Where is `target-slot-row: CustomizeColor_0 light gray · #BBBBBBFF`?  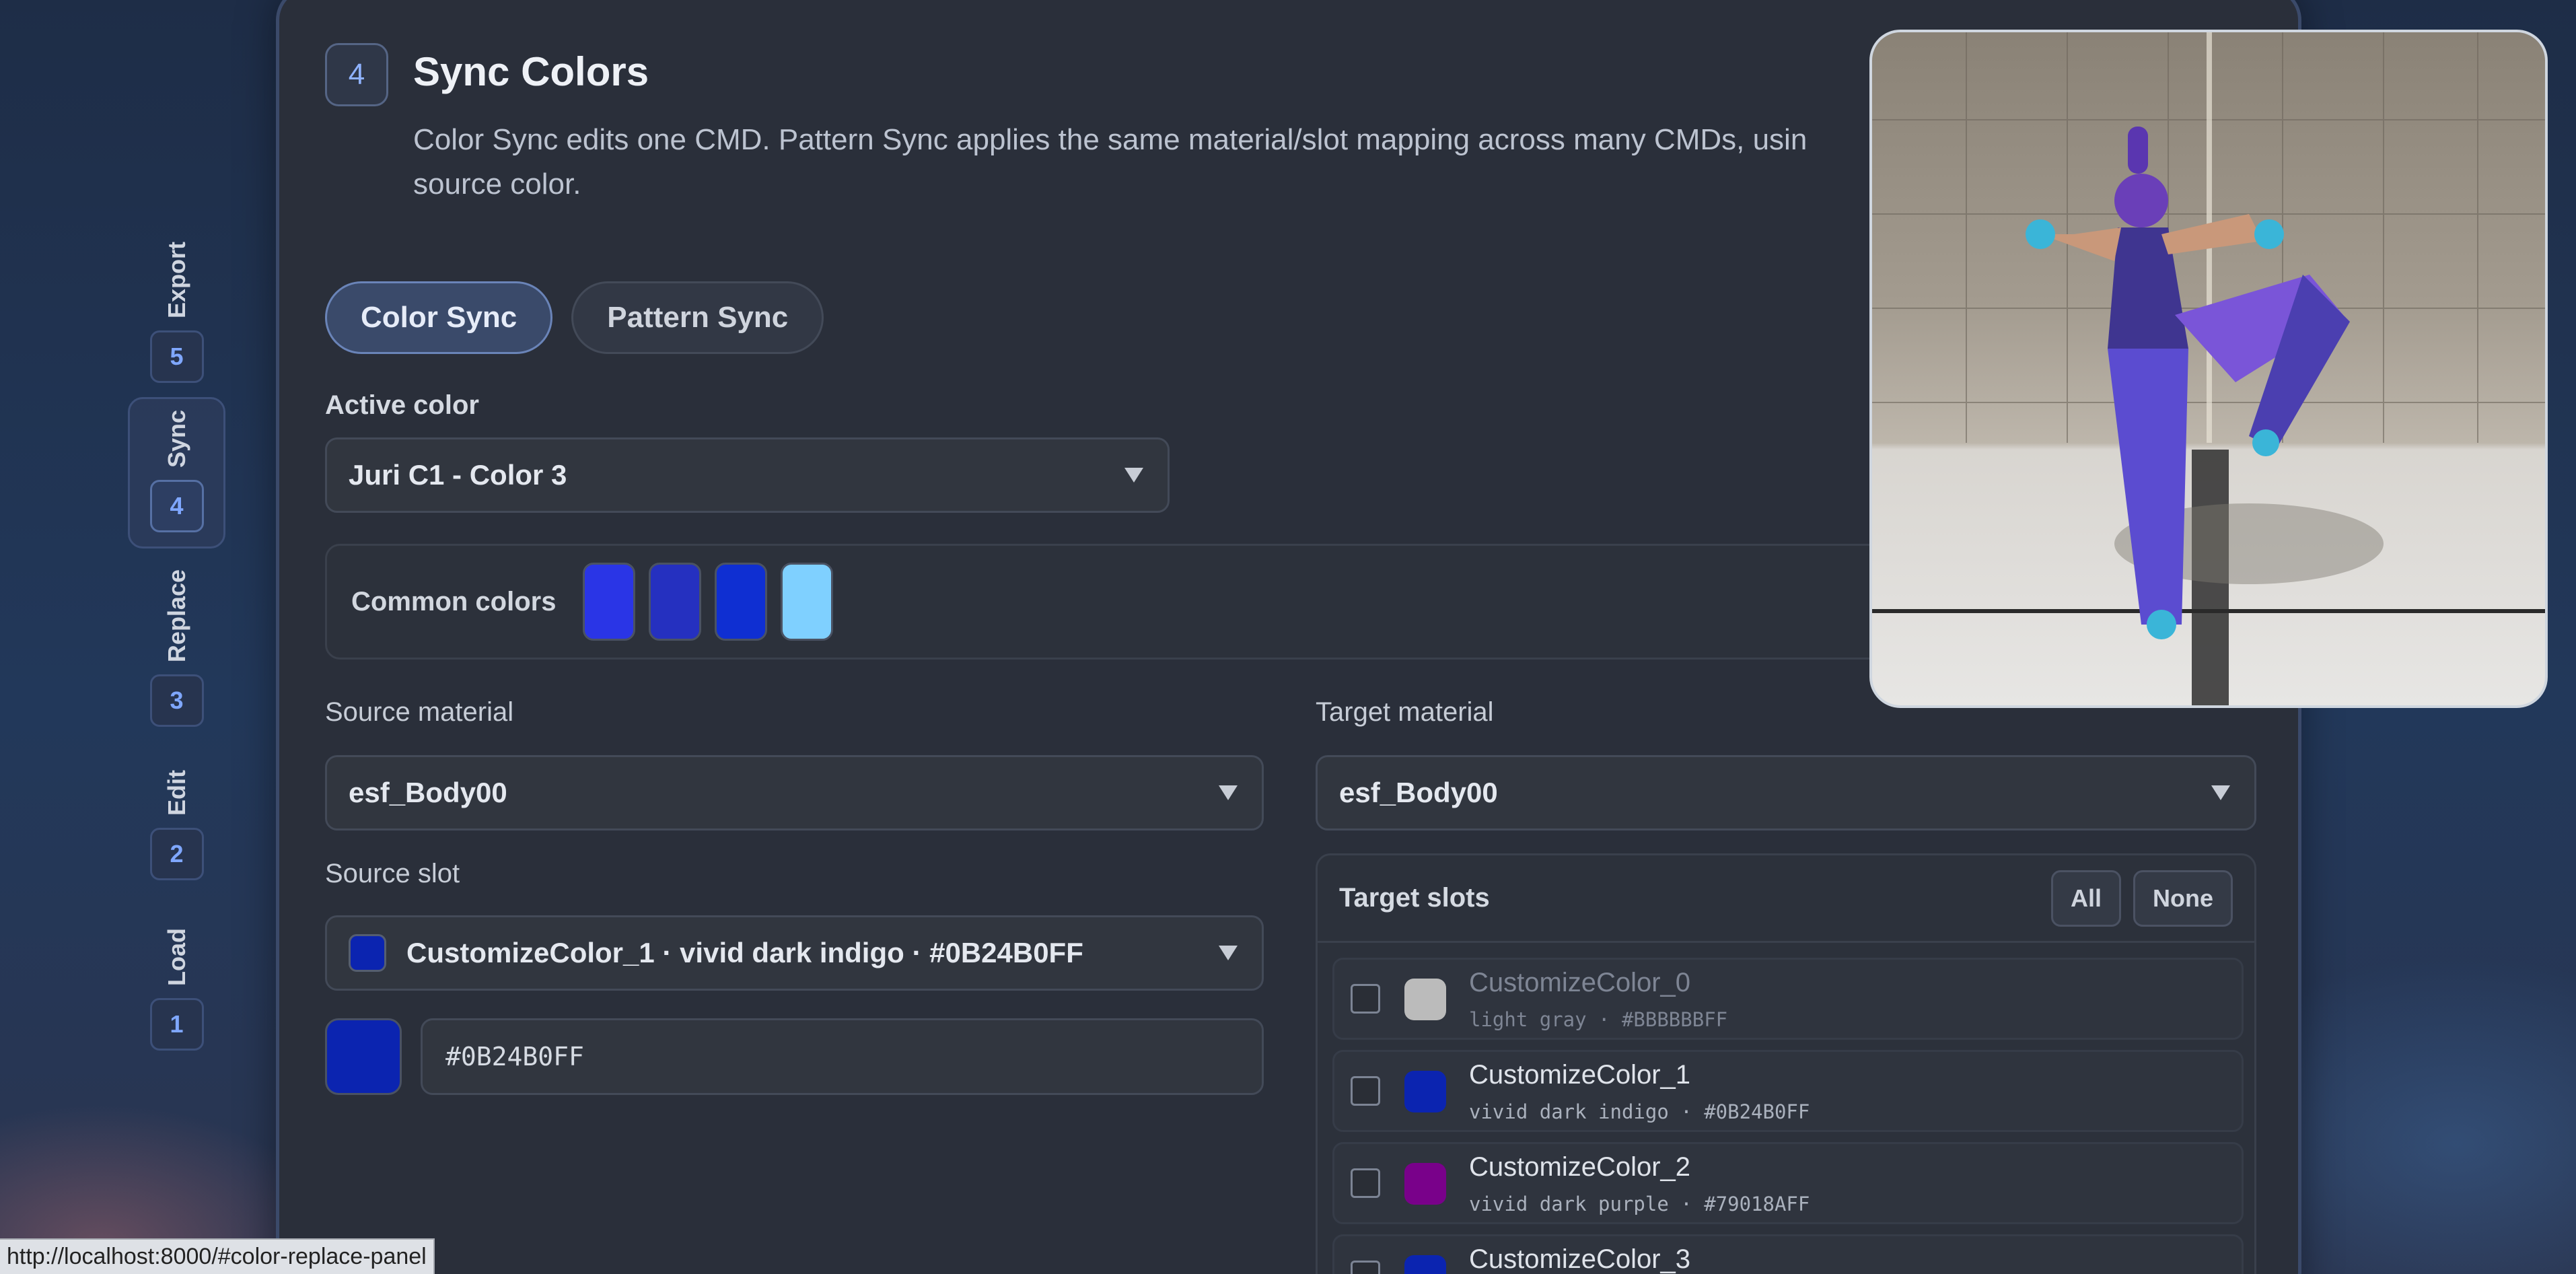
target-slot-row: CustomizeColor_0 light gray · #BBBBBBFF is located at coordinates (1788, 999).